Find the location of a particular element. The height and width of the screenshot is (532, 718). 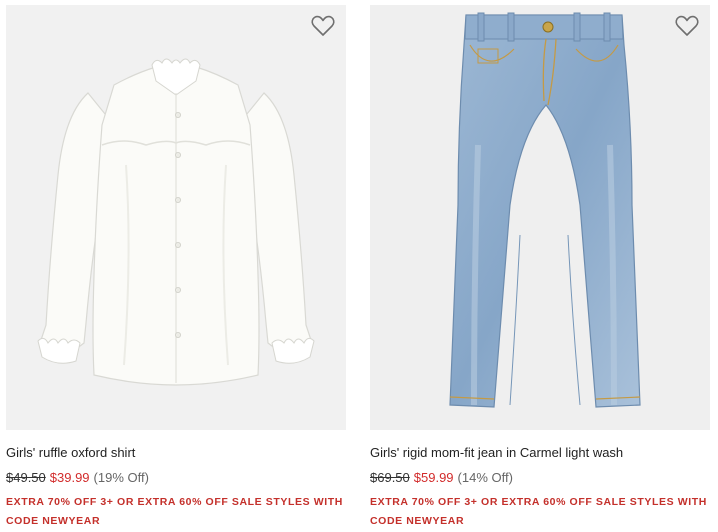

discount-percent: (14% Off) is located at coordinates (485, 477).